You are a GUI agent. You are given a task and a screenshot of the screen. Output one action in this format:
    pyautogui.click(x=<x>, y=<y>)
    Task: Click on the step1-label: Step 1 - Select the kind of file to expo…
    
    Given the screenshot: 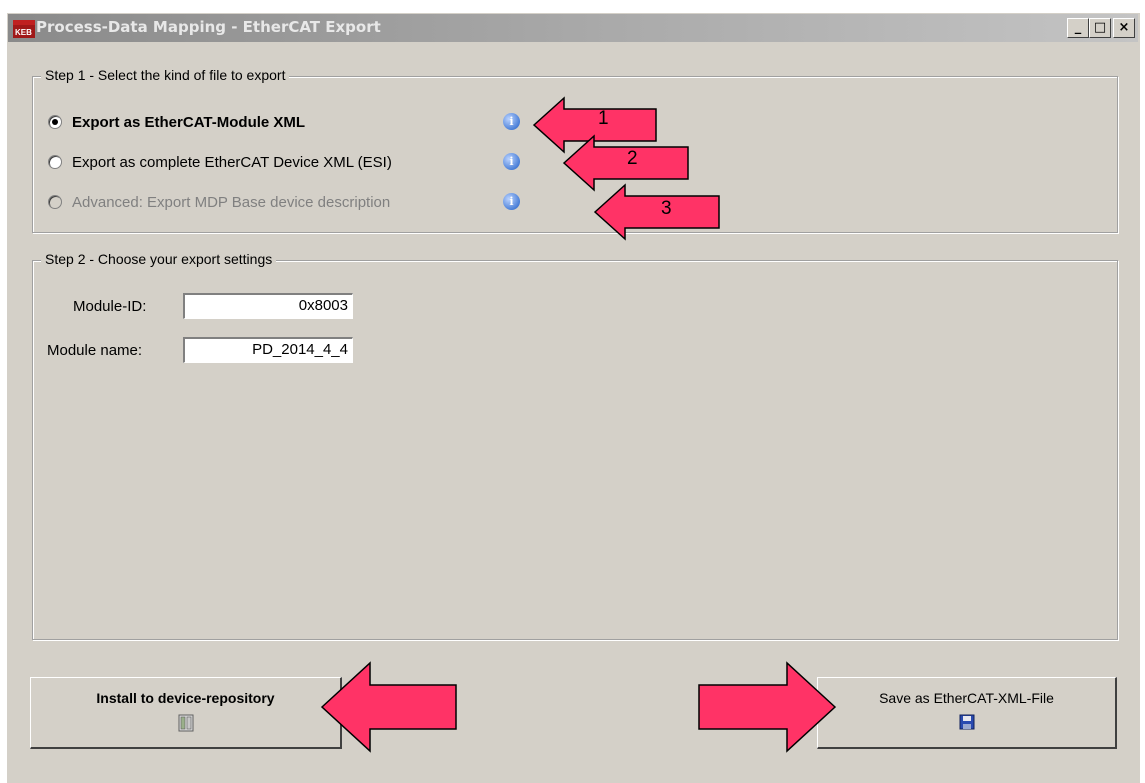 What is the action you would take?
    pyautogui.click(x=165, y=75)
    